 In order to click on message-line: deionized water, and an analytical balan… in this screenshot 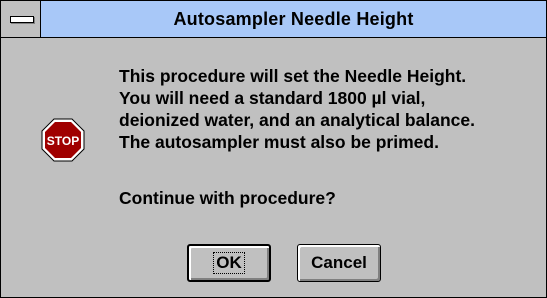, I will do `click(297, 120)`.